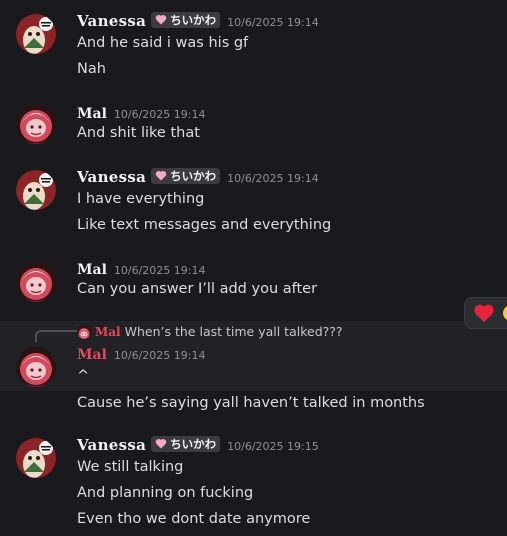 Image resolution: width=507 pixels, height=536 pixels. I want to click on message-group: Mal 10/6/2025 19:14 And shit like that, so click(253, 125).